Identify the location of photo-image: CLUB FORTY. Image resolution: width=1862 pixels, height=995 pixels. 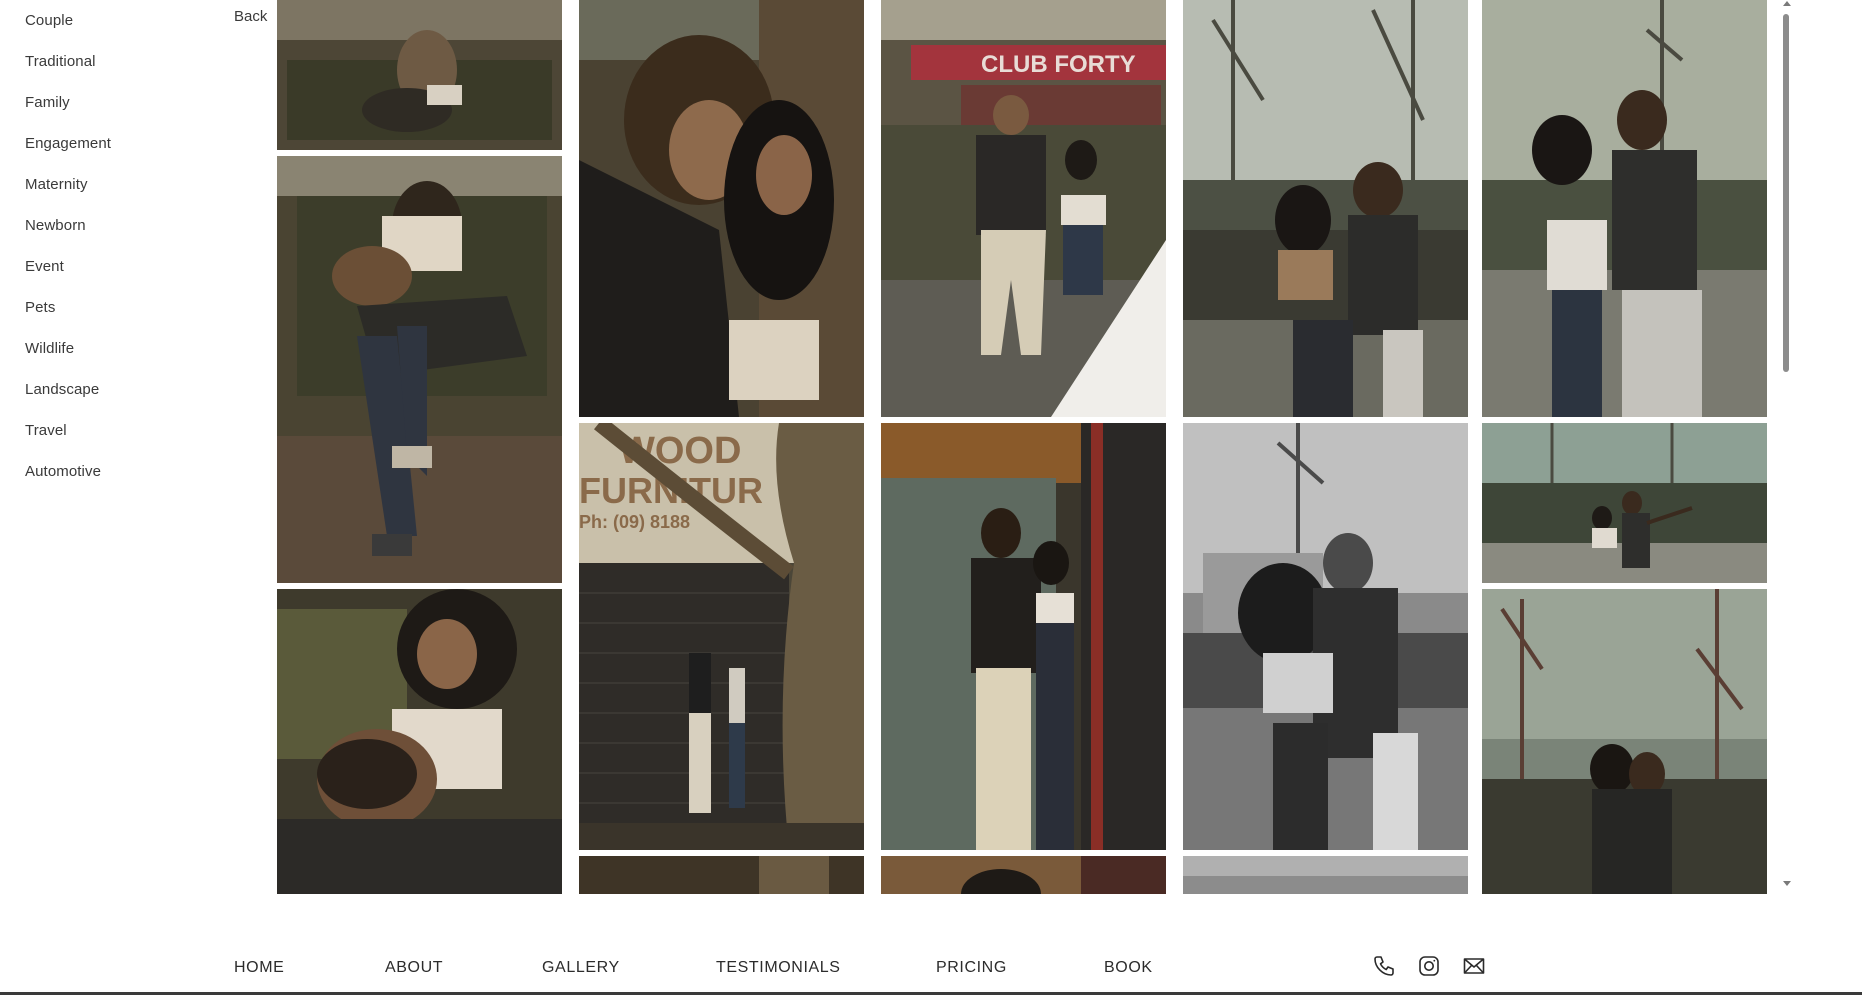
(1023, 208).